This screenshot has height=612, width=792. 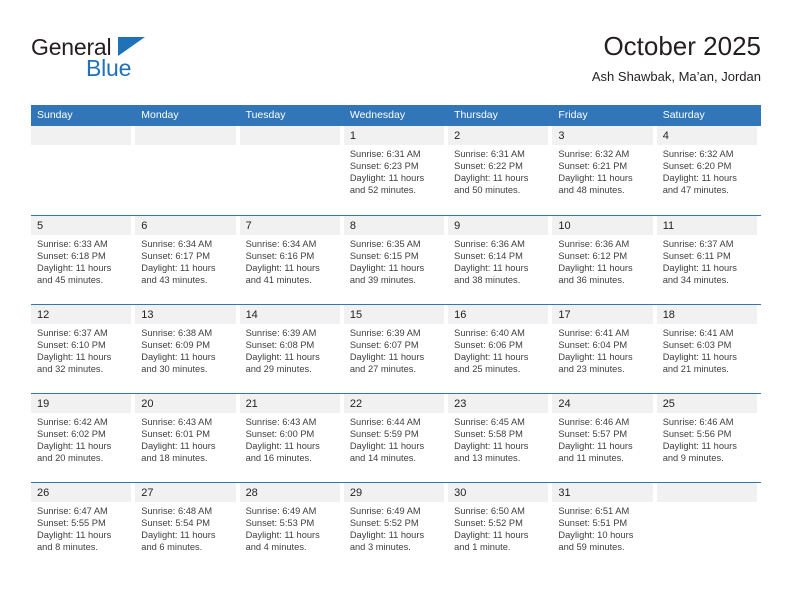 What do you see at coordinates (352, 226) in the screenshot?
I see `day-number: 8` at bounding box center [352, 226].